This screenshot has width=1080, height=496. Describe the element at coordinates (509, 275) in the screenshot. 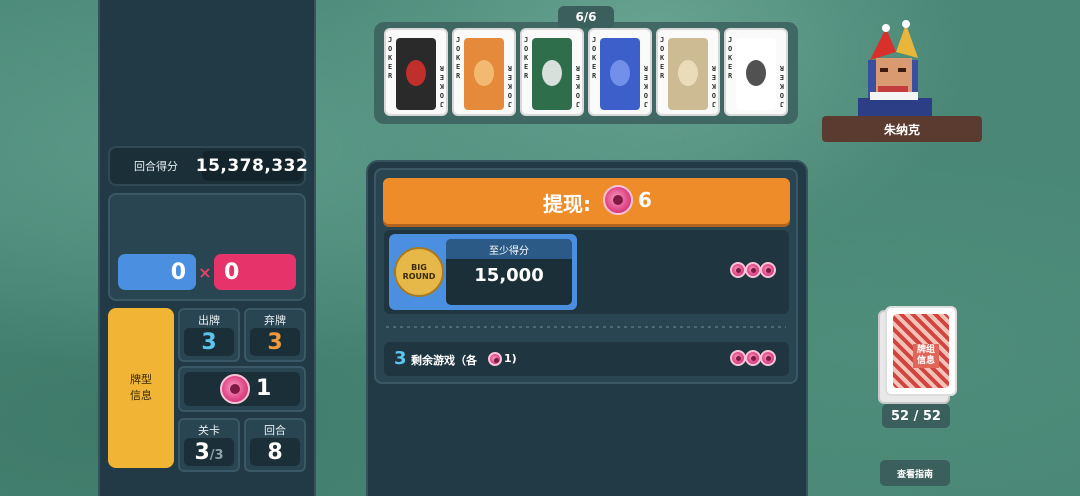

I see `min-score-value: 15,000` at that location.